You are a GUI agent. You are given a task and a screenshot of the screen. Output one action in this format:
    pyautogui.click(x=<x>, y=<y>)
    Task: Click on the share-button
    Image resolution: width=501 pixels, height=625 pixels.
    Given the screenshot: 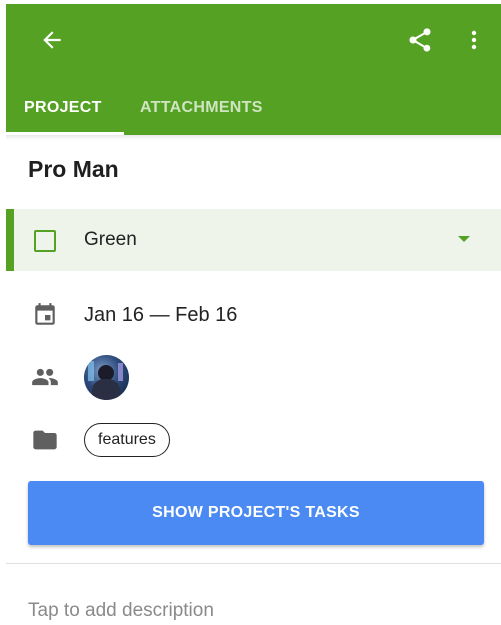 What is the action you would take?
    pyautogui.click(x=420, y=40)
    